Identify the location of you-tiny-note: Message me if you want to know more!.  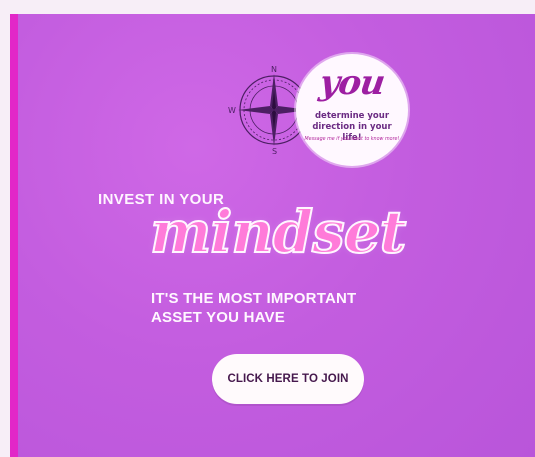
(352, 139).